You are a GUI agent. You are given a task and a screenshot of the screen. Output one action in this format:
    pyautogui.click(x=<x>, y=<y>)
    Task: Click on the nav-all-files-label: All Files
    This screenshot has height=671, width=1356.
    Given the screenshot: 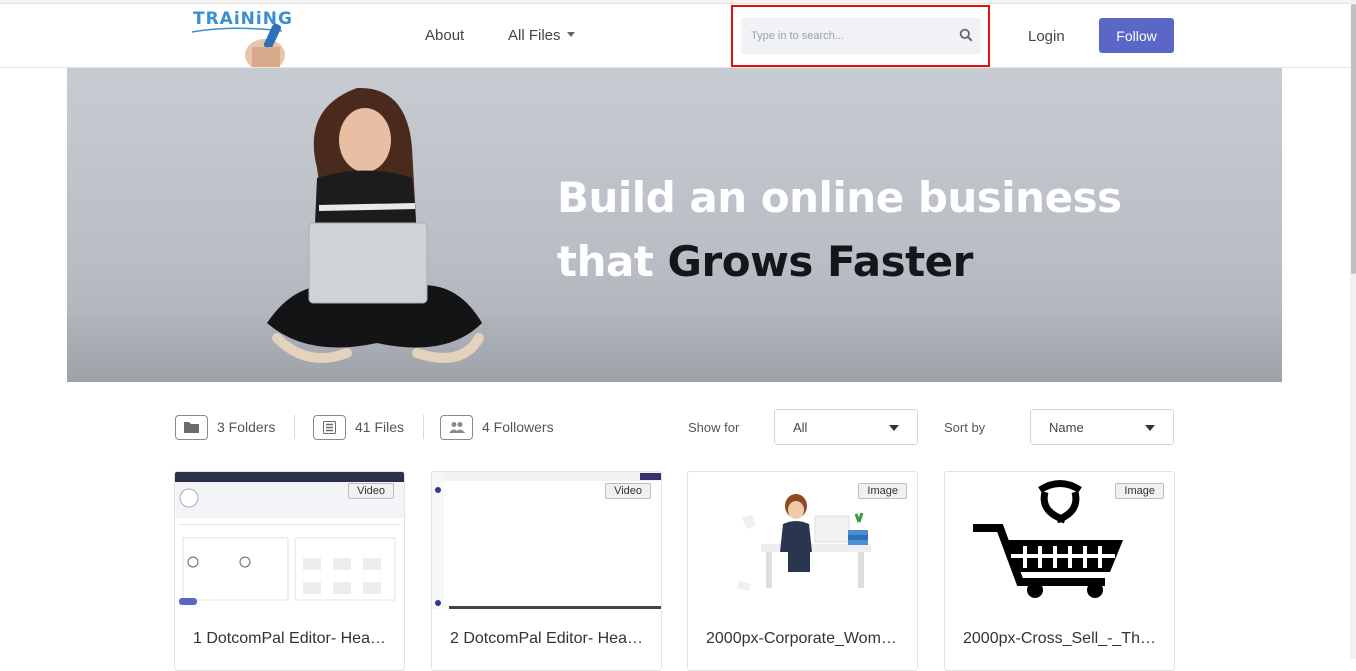 What is the action you would take?
    pyautogui.click(x=534, y=35)
    